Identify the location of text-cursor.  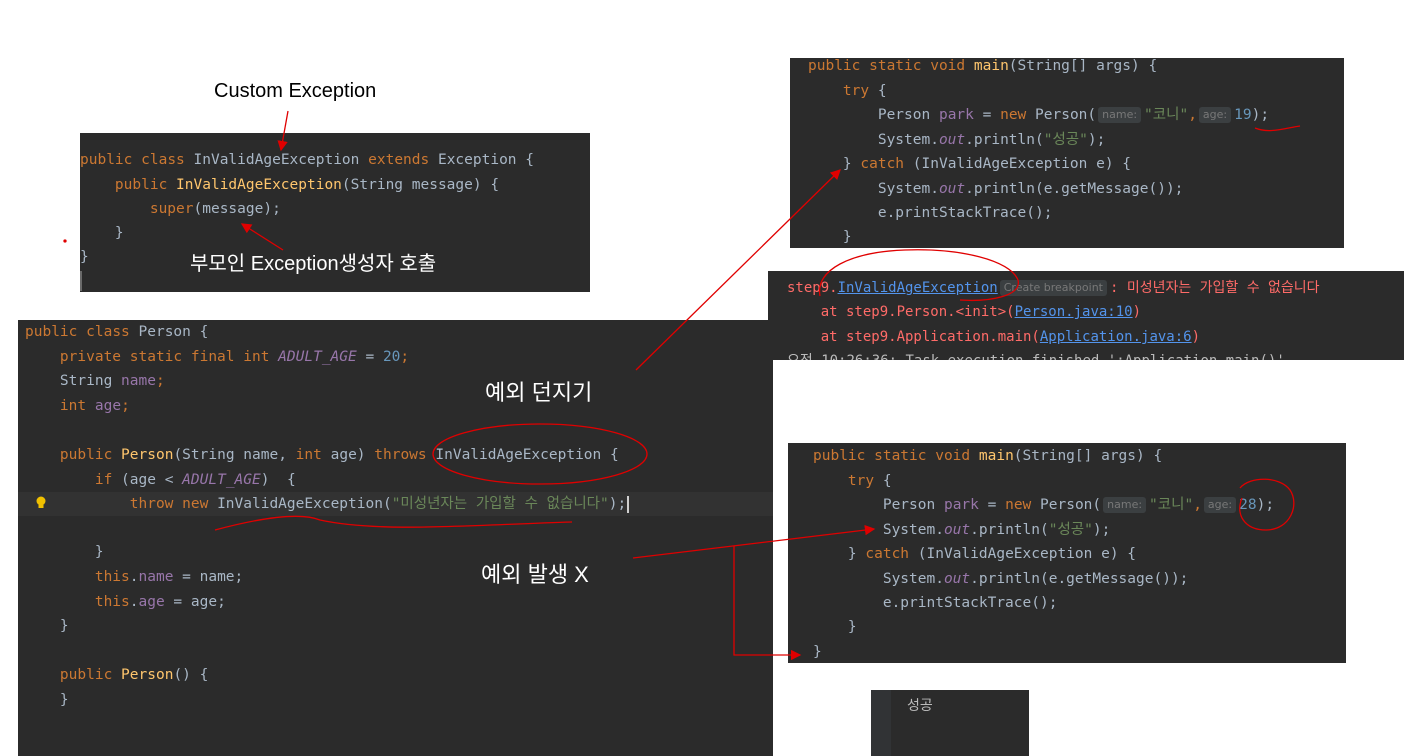
(628, 504).